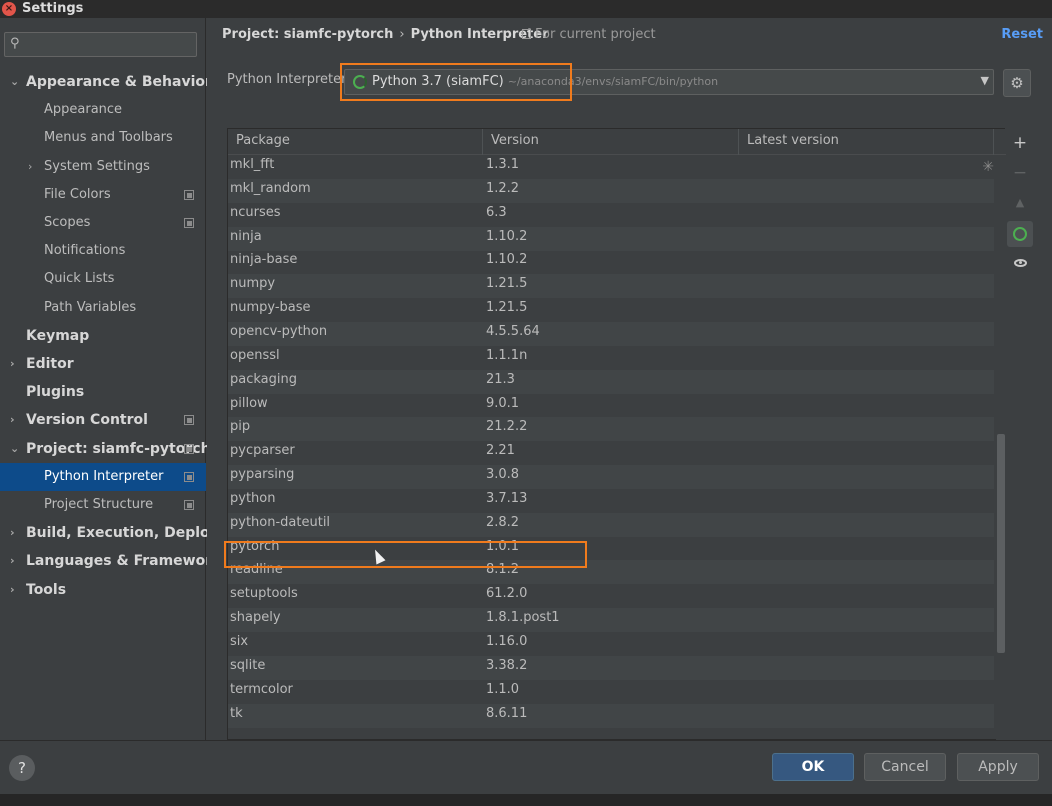 This screenshot has height=806, width=1052. I want to click on table-row: python 3.7.13, so click(611, 501).